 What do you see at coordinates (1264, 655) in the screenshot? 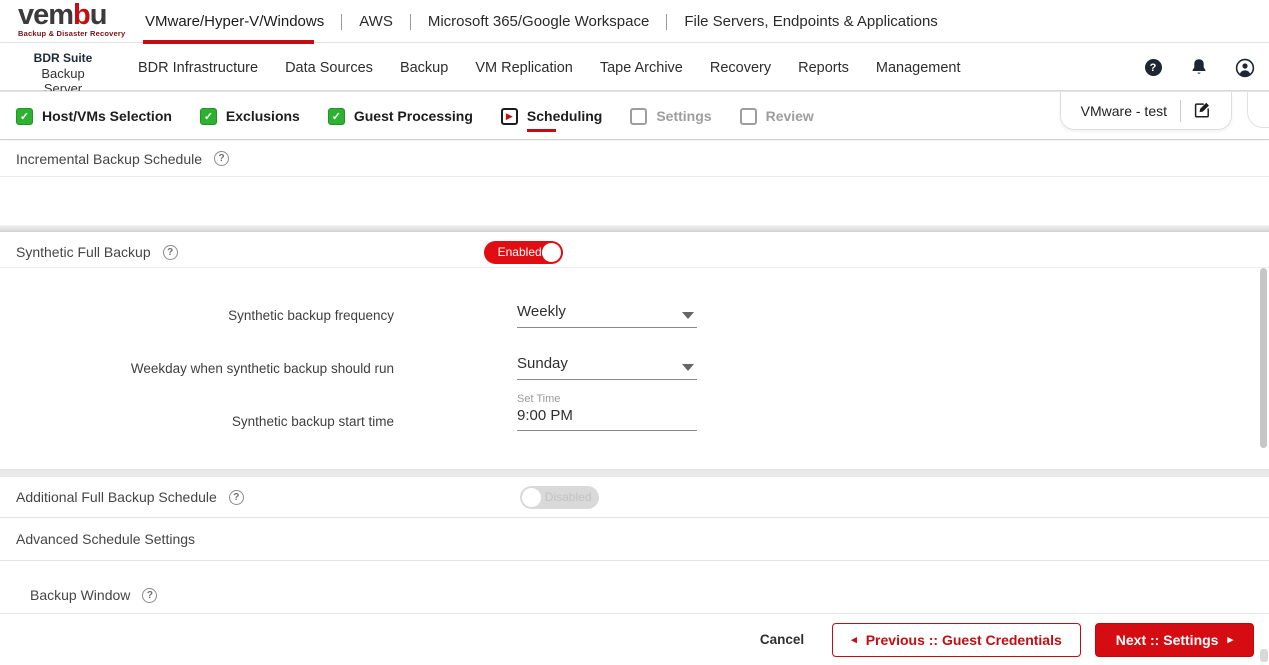
I see `scrollbar-corner` at bounding box center [1264, 655].